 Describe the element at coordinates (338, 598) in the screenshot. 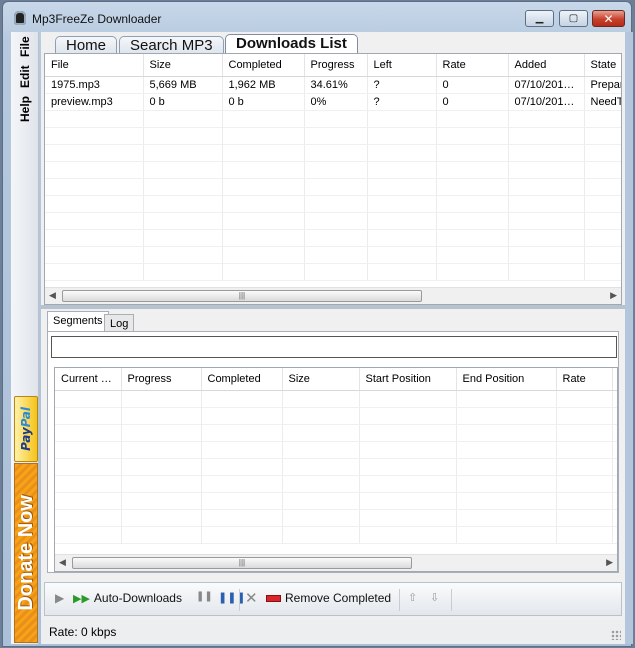

I see `remove-completed-label: Remove Completed` at that location.